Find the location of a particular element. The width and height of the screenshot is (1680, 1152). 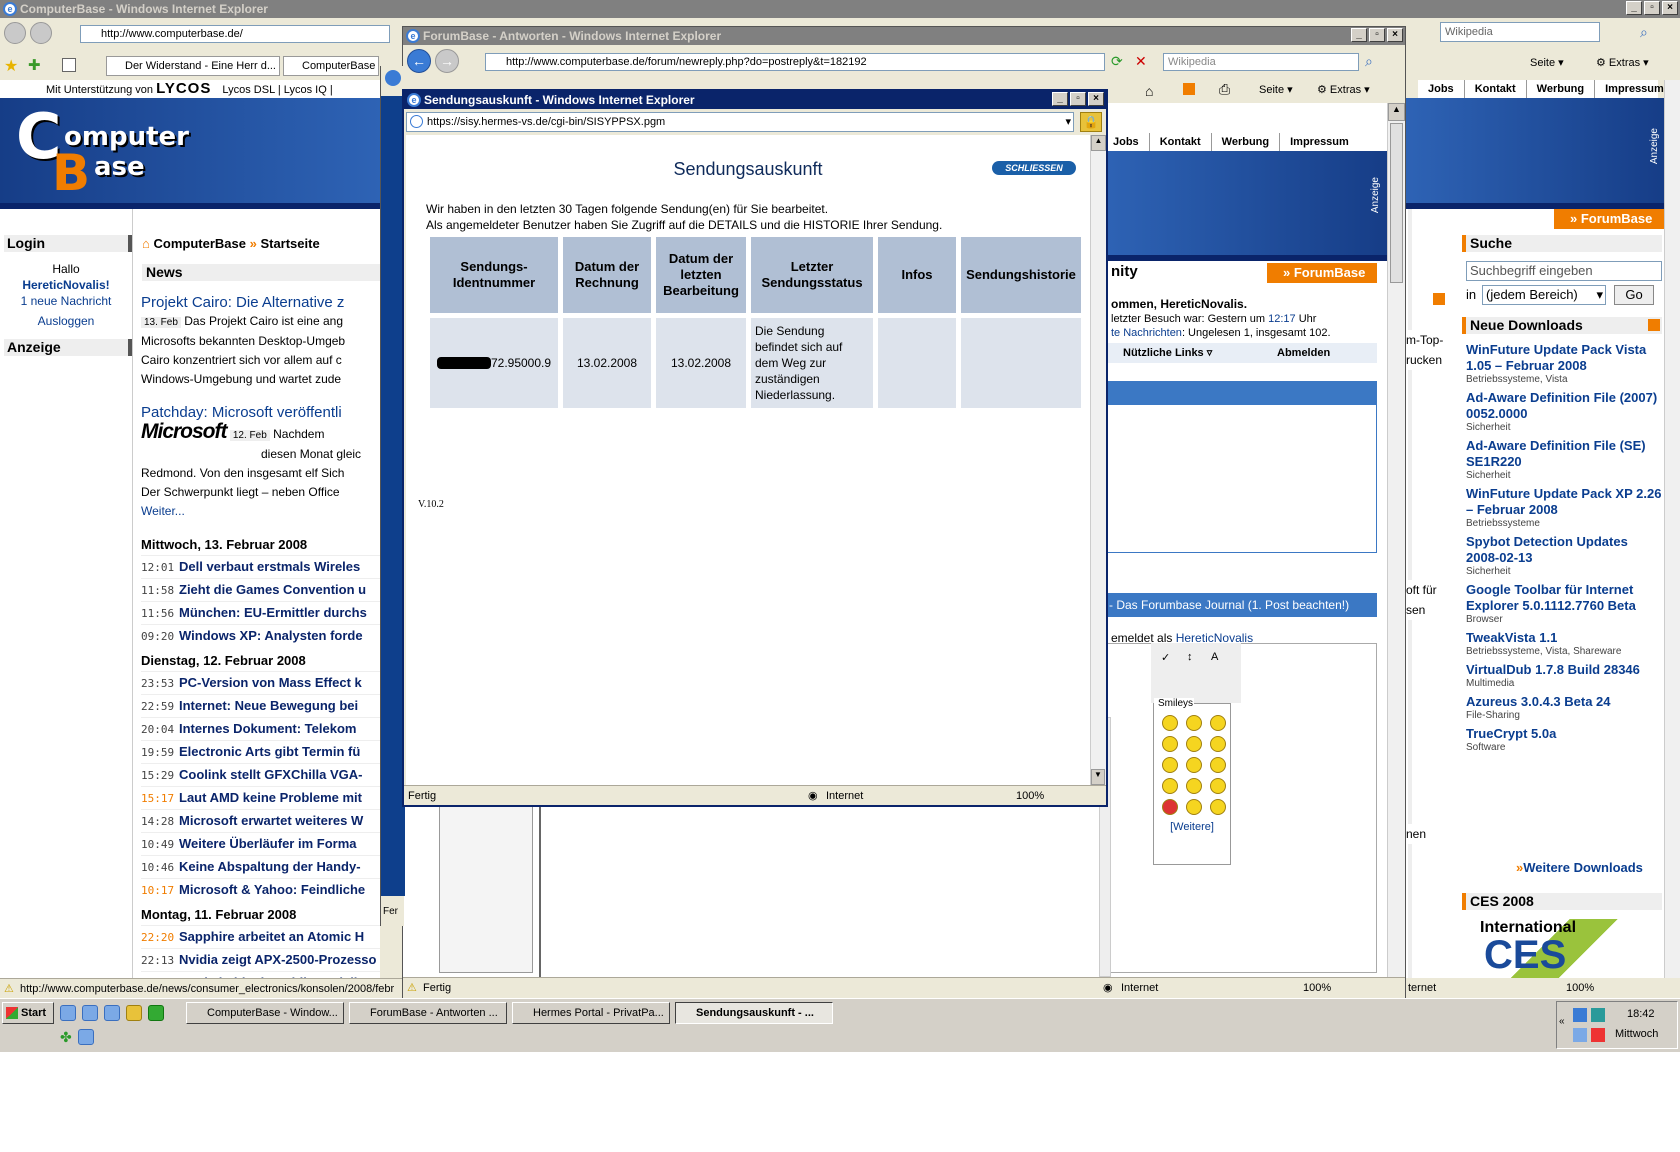

login-user: HereticNovalis! is located at coordinates (66, 285).